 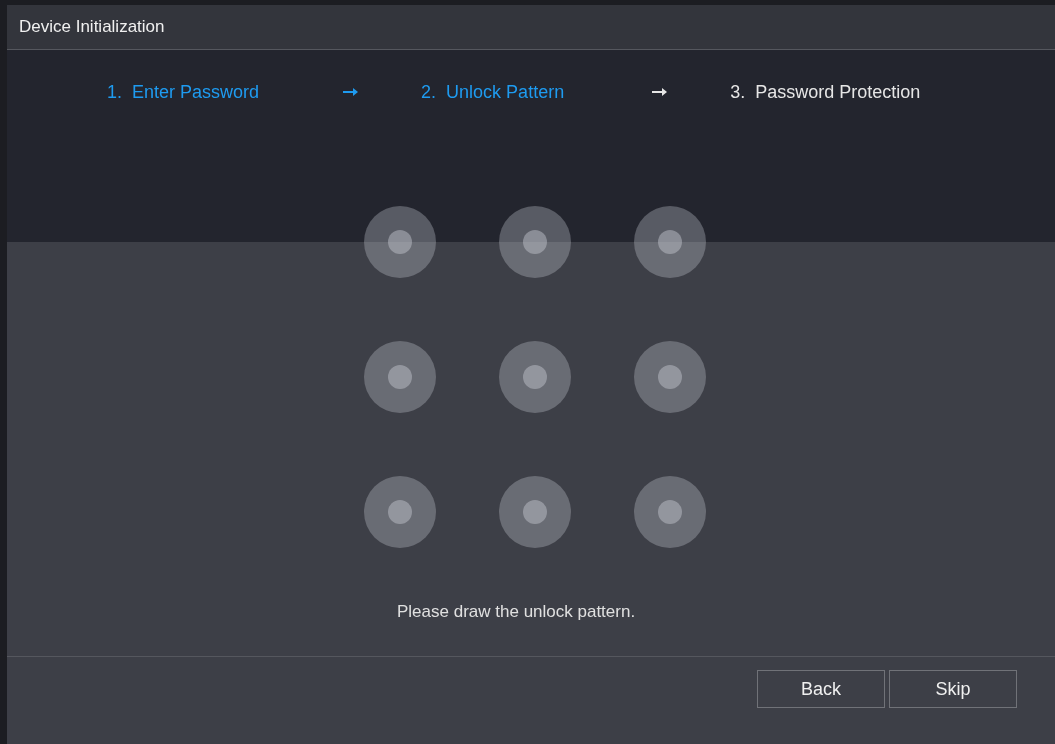 What do you see at coordinates (953, 689) in the screenshot?
I see `skip-button: Skip` at bounding box center [953, 689].